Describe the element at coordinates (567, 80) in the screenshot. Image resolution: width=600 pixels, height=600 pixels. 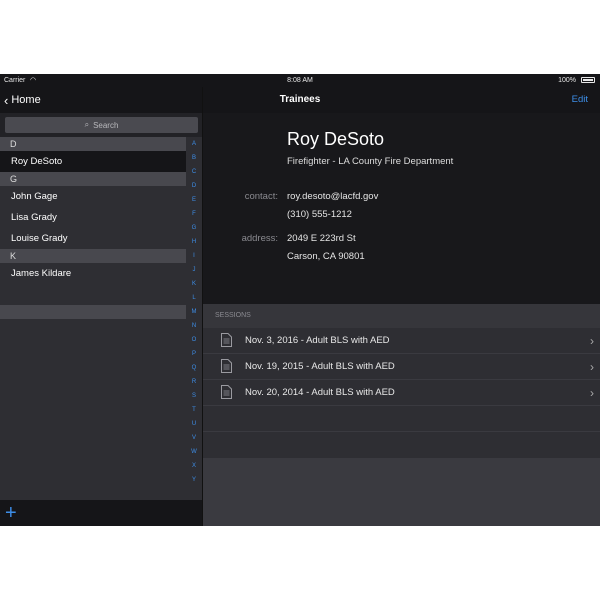
I see `battery-percent: 100%` at that location.